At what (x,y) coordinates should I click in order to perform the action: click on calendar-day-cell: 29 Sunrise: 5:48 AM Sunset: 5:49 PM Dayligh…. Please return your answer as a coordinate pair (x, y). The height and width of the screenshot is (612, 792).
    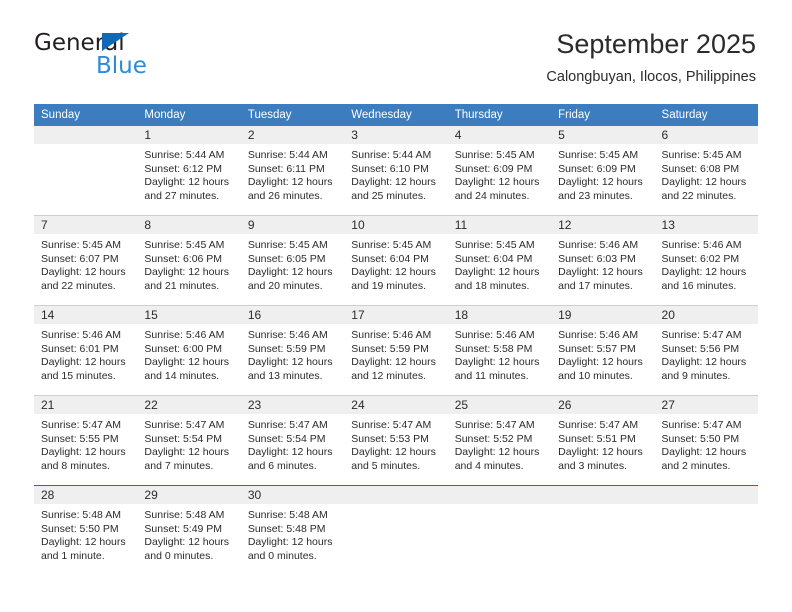
    Looking at the image, I should click on (189, 530).